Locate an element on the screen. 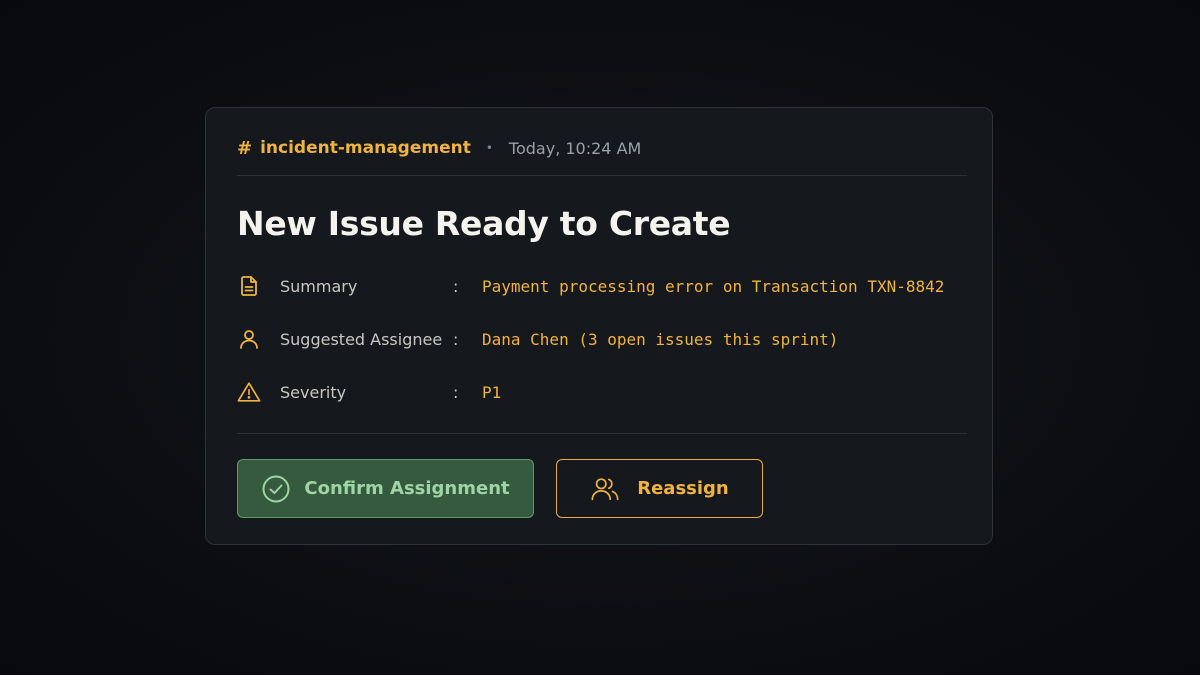  header-divider is located at coordinates (602, 175).